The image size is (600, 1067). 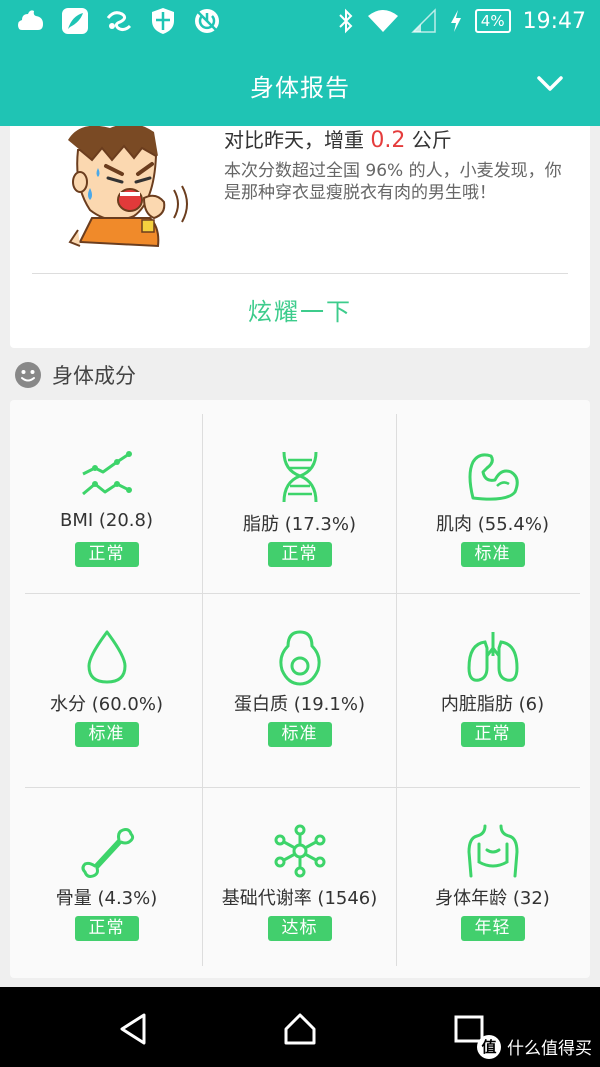 I want to click on composition-item-muscle: 肌肉 (55.4%) 标准, so click(x=492, y=510).